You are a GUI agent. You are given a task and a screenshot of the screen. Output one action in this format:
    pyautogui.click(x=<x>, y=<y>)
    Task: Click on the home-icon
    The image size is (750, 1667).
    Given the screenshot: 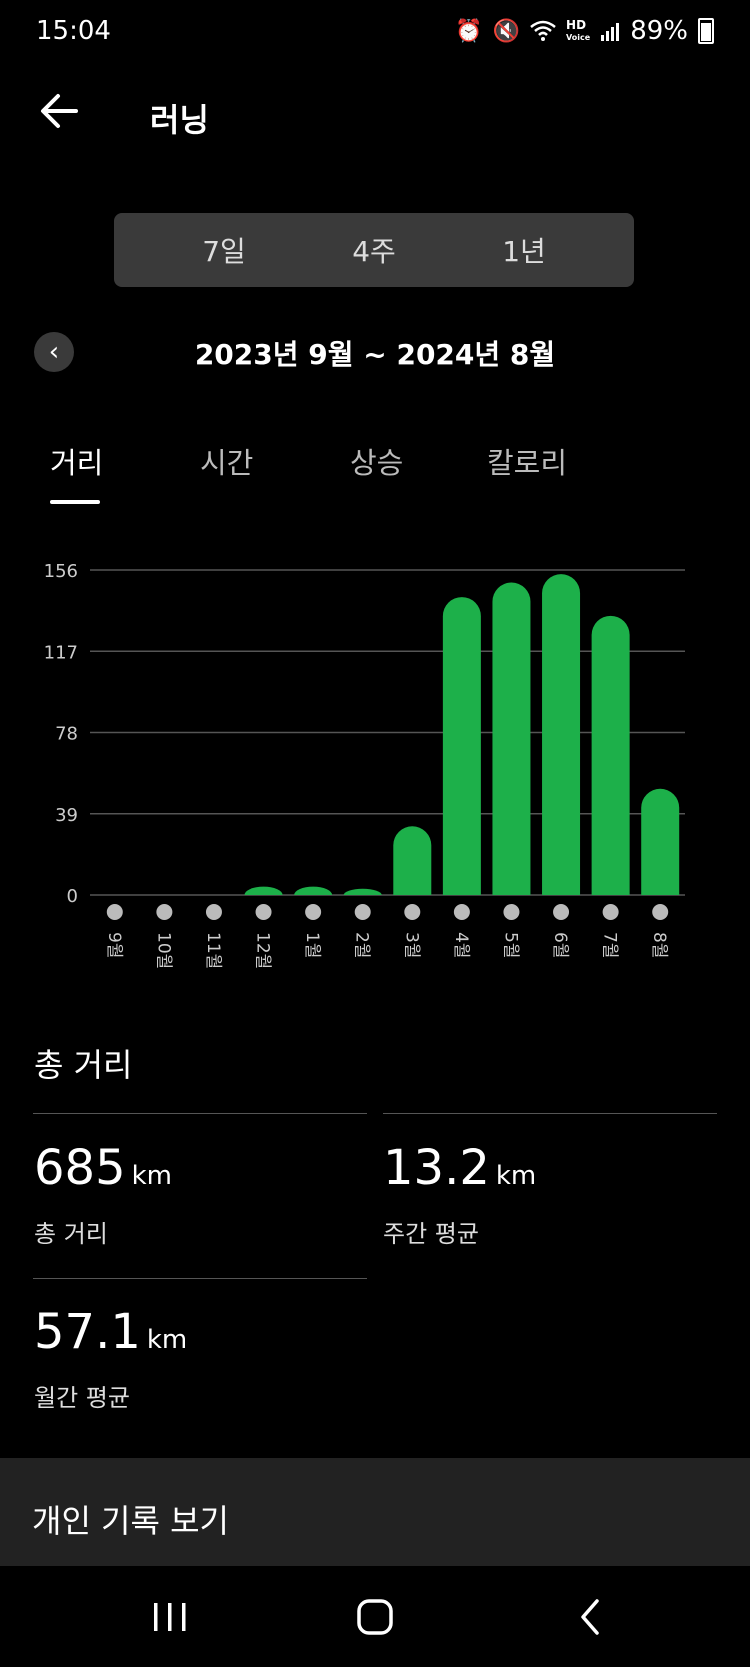 What is the action you would take?
    pyautogui.click(x=375, y=1617)
    